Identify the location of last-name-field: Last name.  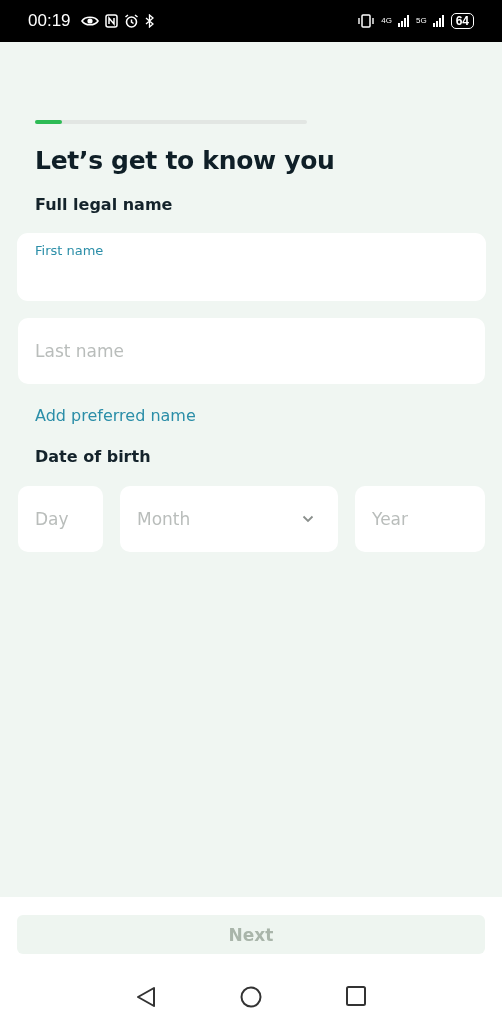
(251, 351).